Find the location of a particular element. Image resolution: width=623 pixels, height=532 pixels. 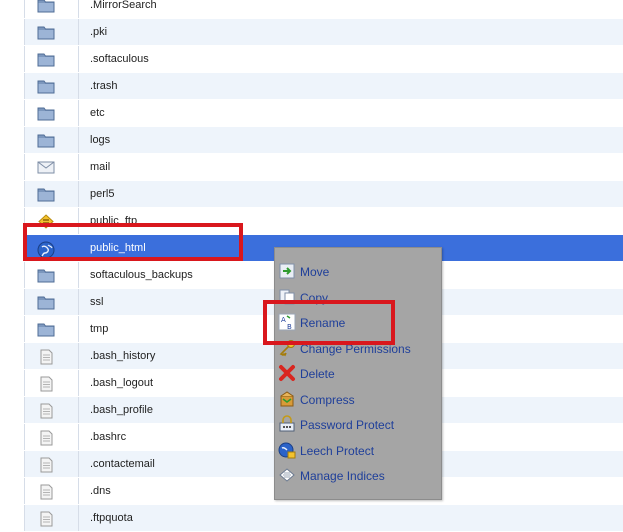

rename-icon: AB is located at coordinates (287, 322).